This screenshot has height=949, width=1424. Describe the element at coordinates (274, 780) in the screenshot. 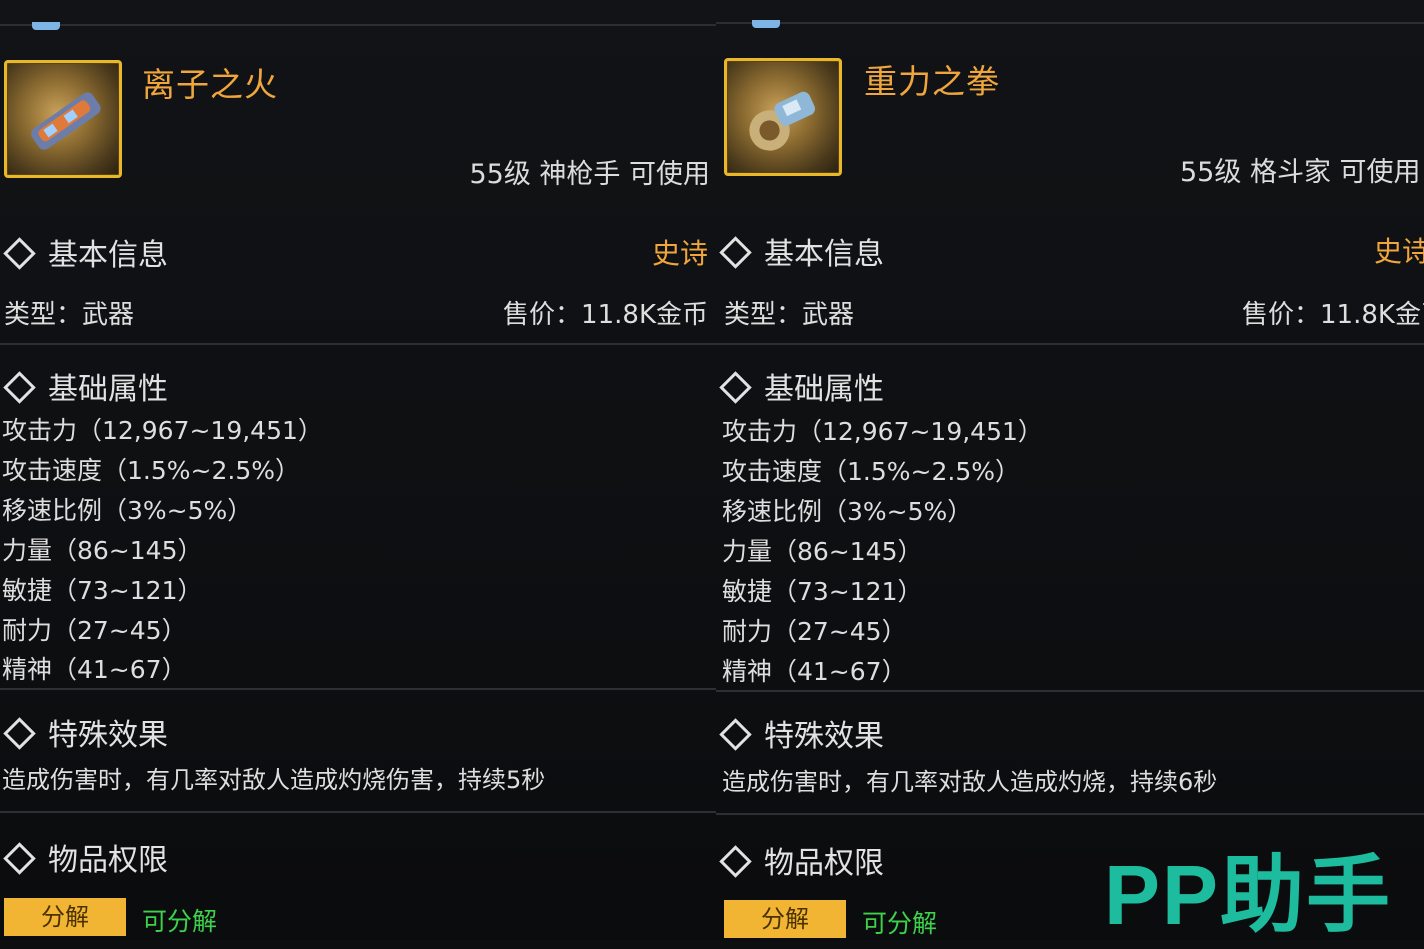

I see `effect-description: 造成伤害时，有几率对敌人造成灼烧伤害，持续5秒` at that location.